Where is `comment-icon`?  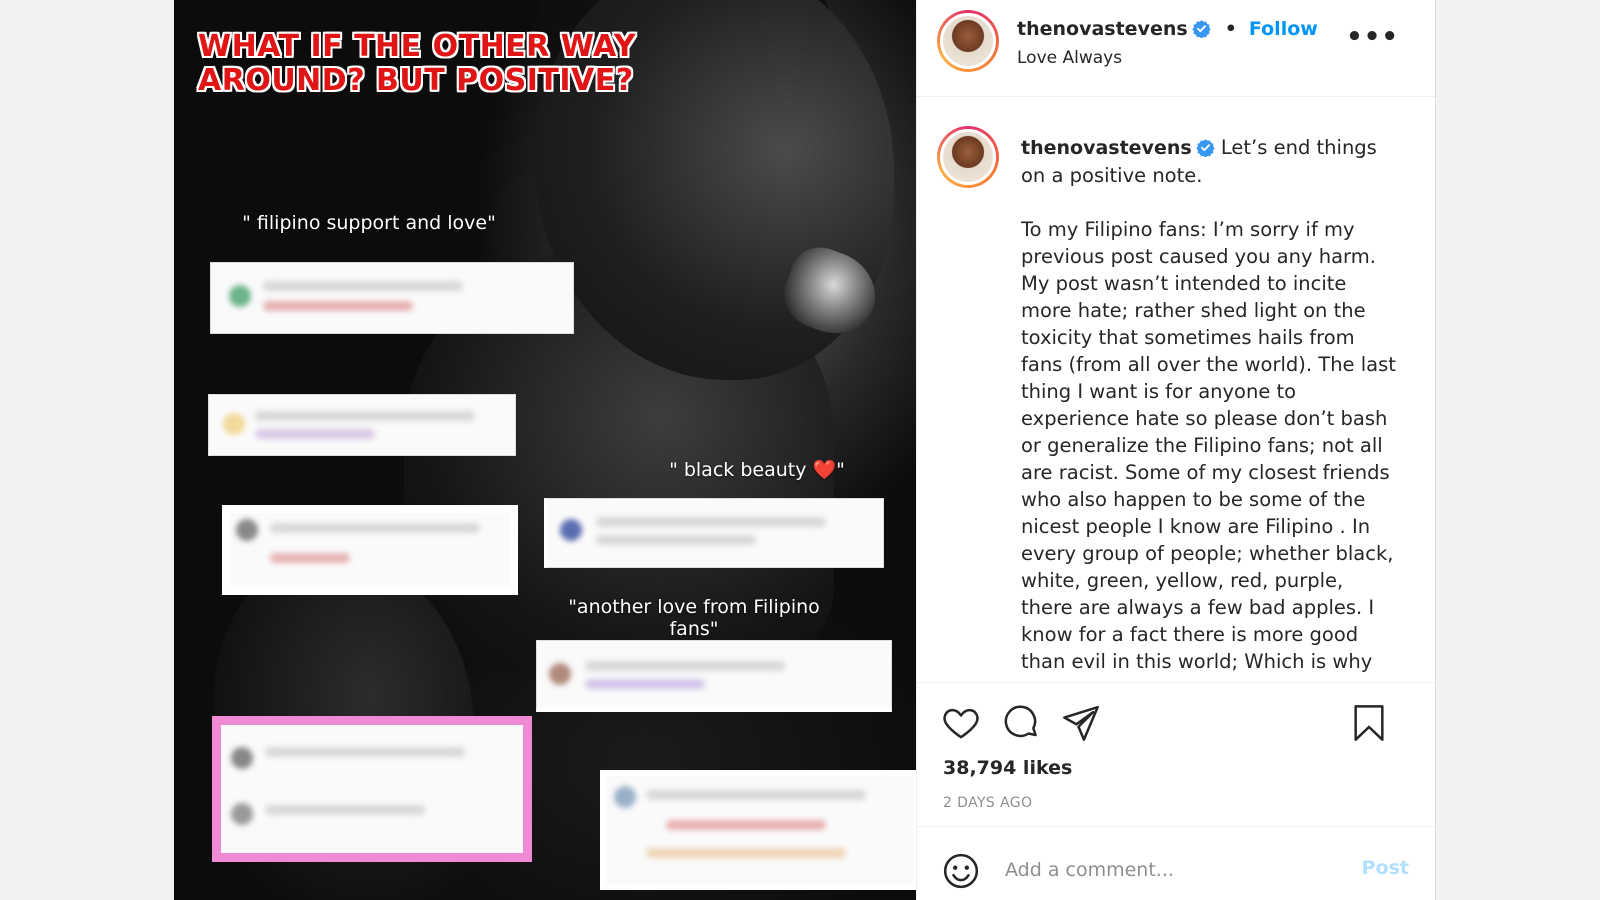 comment-icon is located at coordinates (1021, 723).